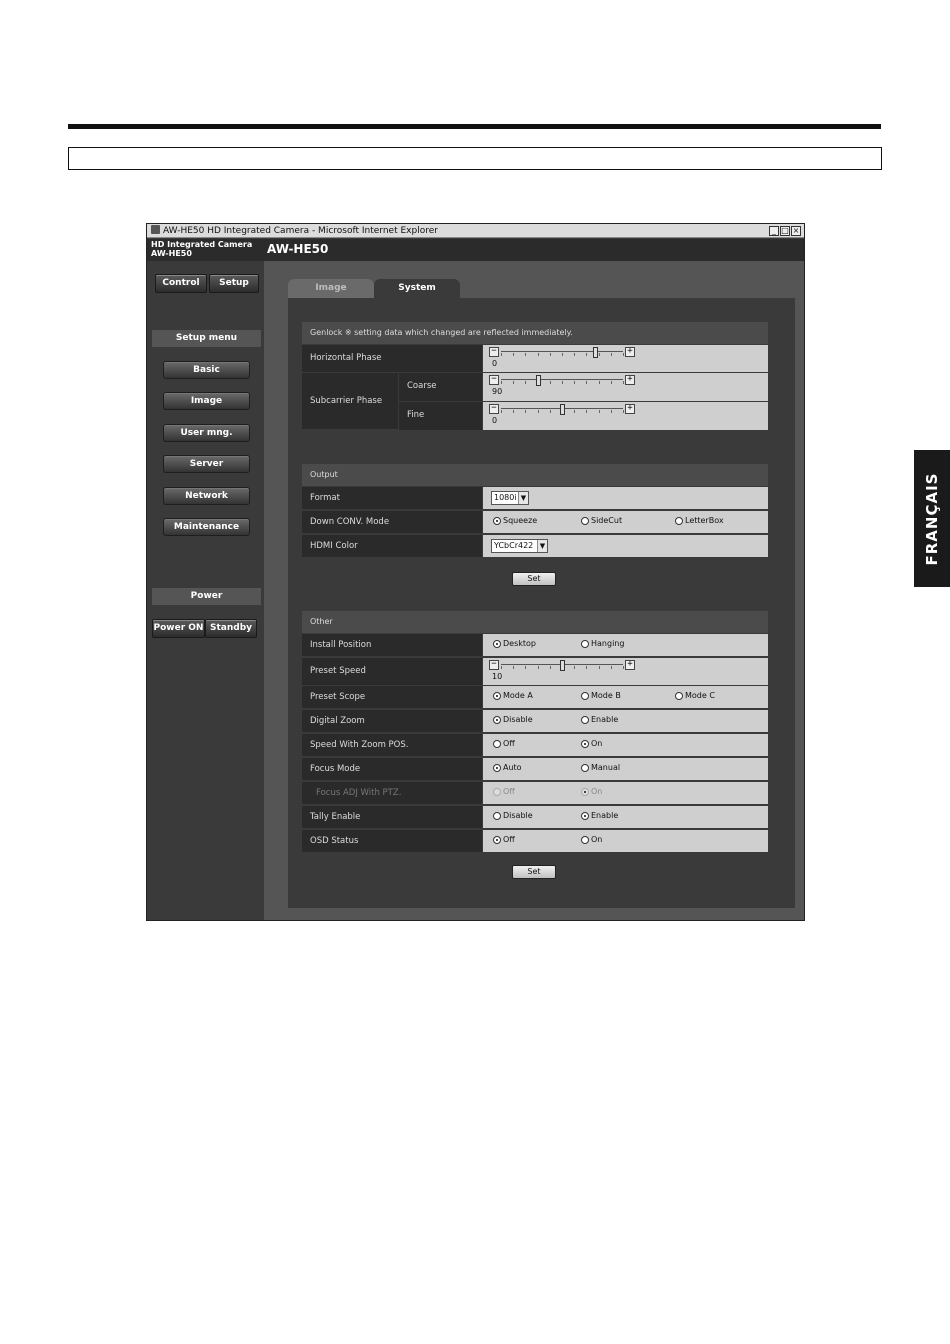 The image size is (950, 1344). Describe the element at coordinates (201, 249) in the screenshot. I see `brand-logo: HD Integrated Camera AW-HE50` at that location.